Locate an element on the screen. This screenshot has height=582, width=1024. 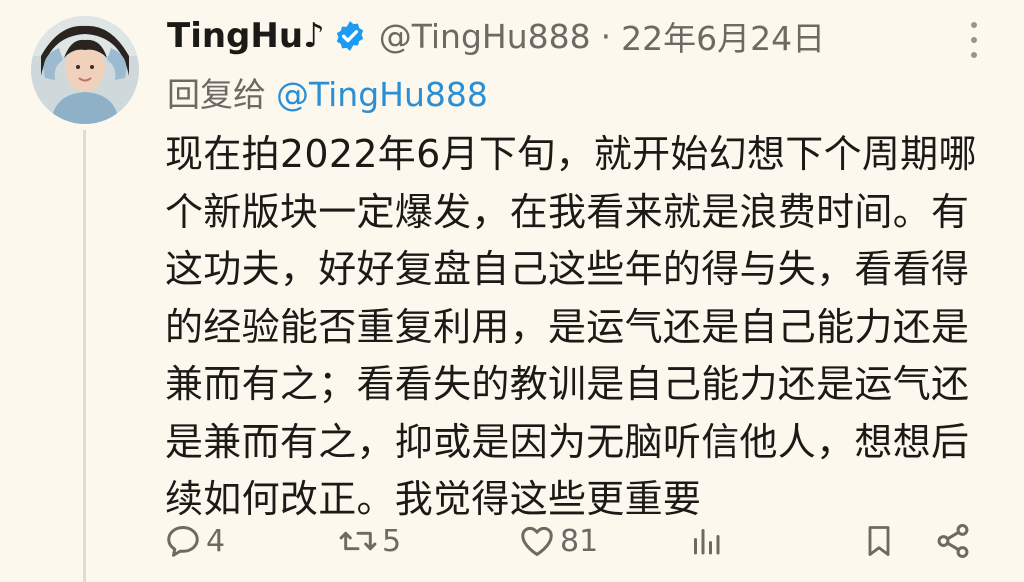
action-bar: 4 5 81 is located at coordinates (571, 541).